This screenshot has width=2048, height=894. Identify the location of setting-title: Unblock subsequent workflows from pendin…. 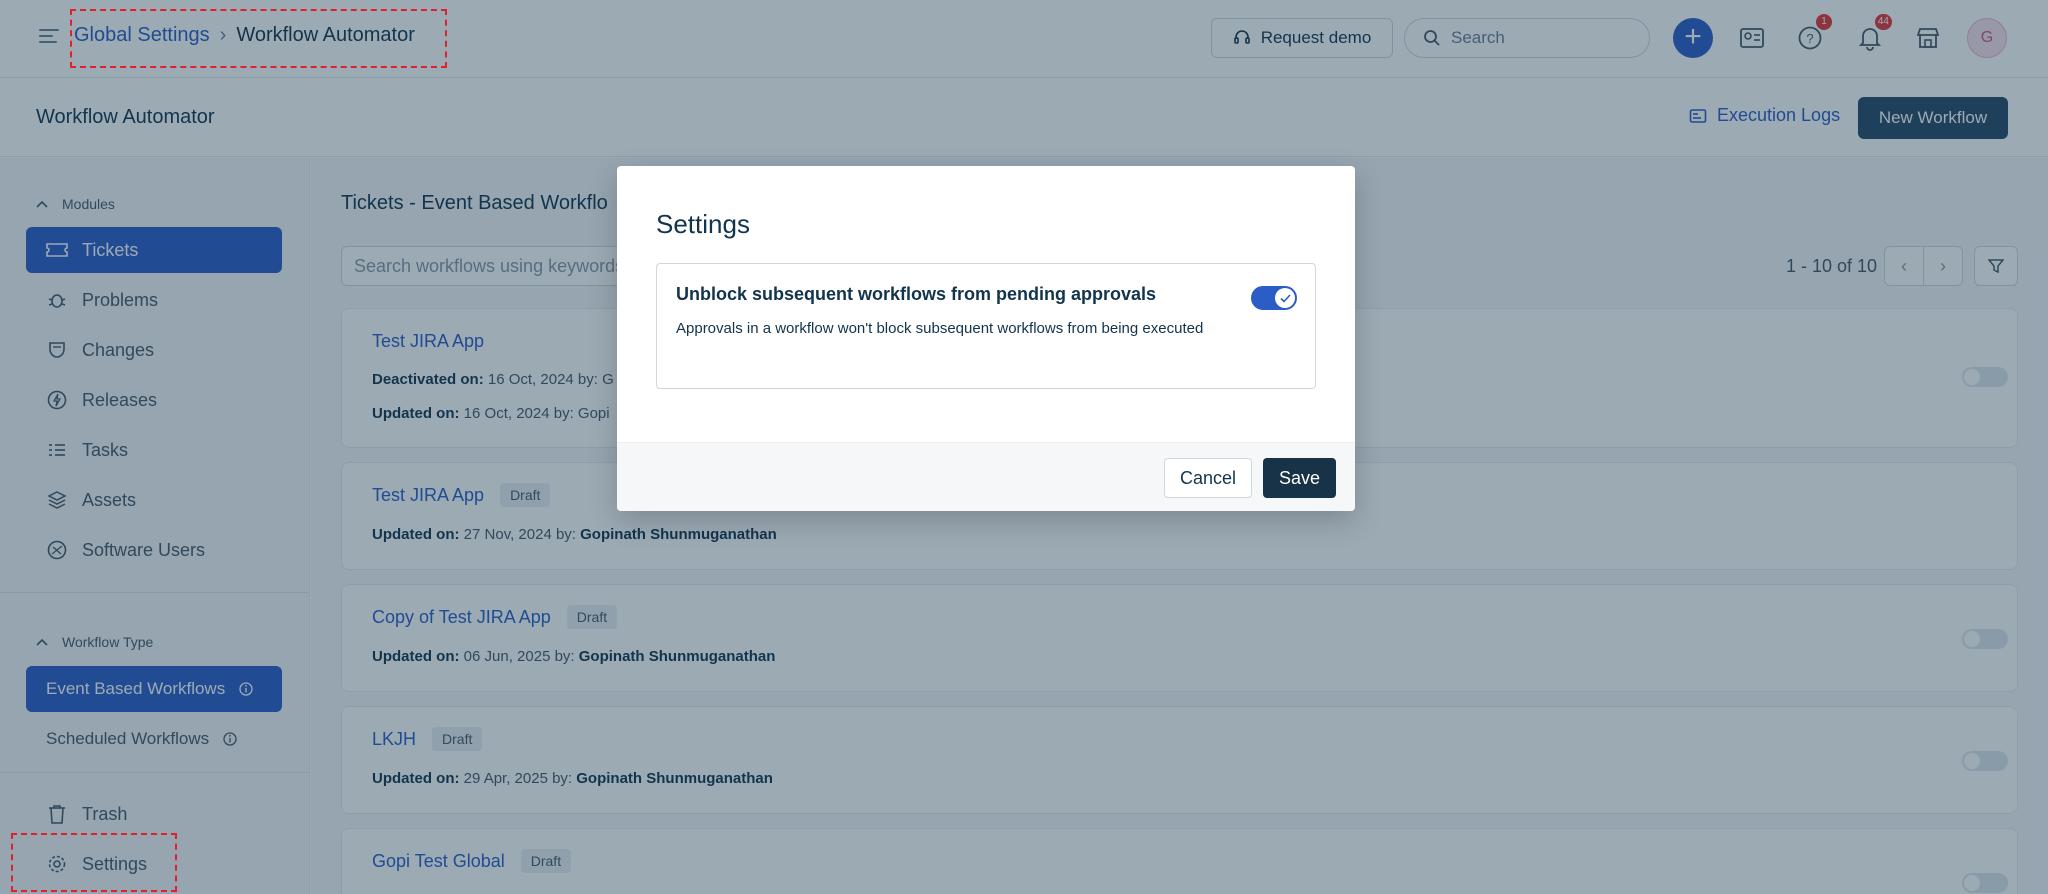
(916, 294).